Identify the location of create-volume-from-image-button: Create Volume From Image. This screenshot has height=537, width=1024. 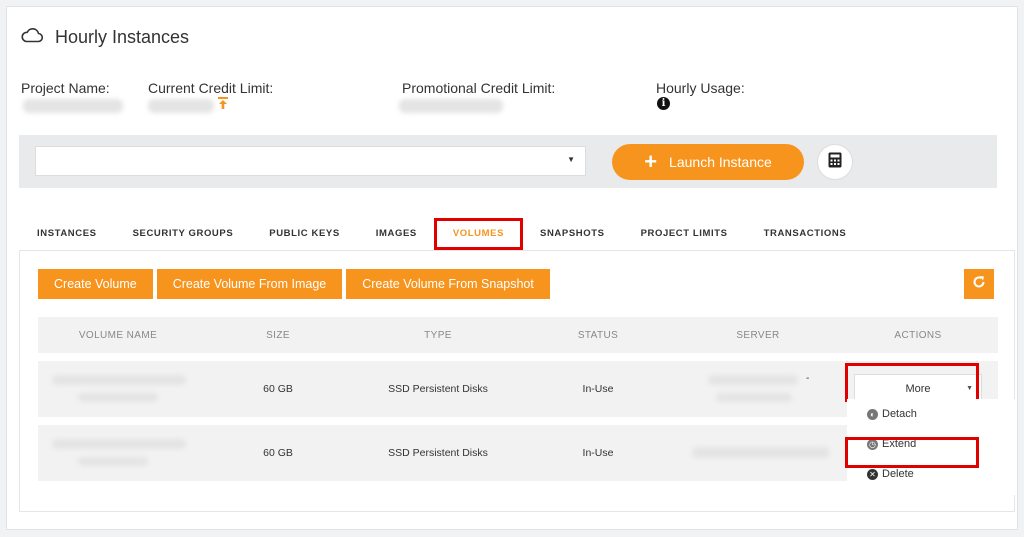
(249, 284).